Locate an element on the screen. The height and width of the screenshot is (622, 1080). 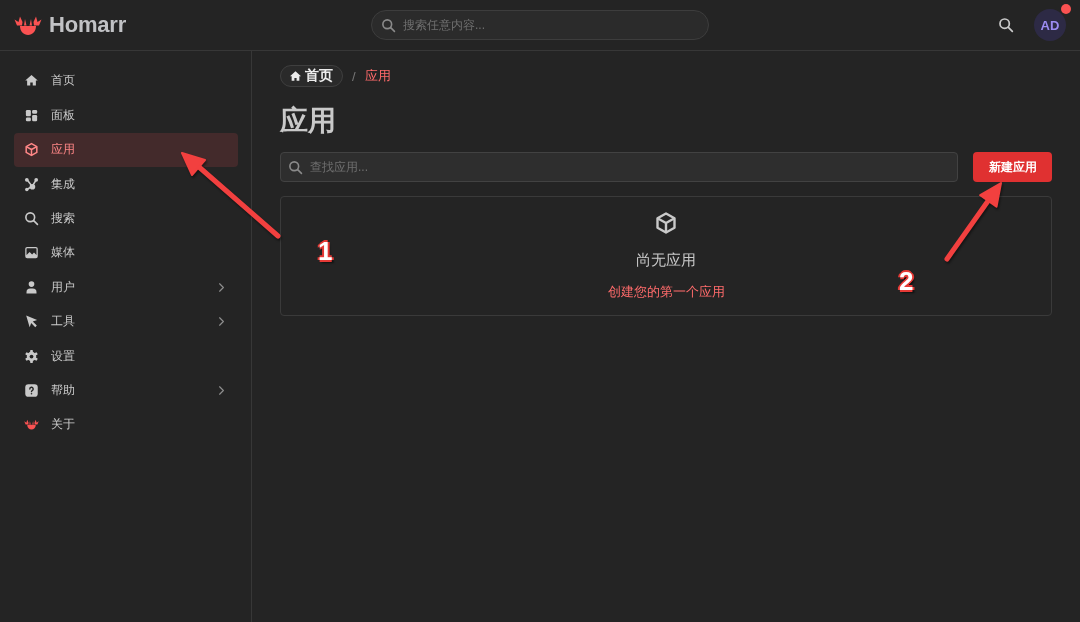
create-app-link: 创建您的第一个应用 is located at coordinates (666, 292).